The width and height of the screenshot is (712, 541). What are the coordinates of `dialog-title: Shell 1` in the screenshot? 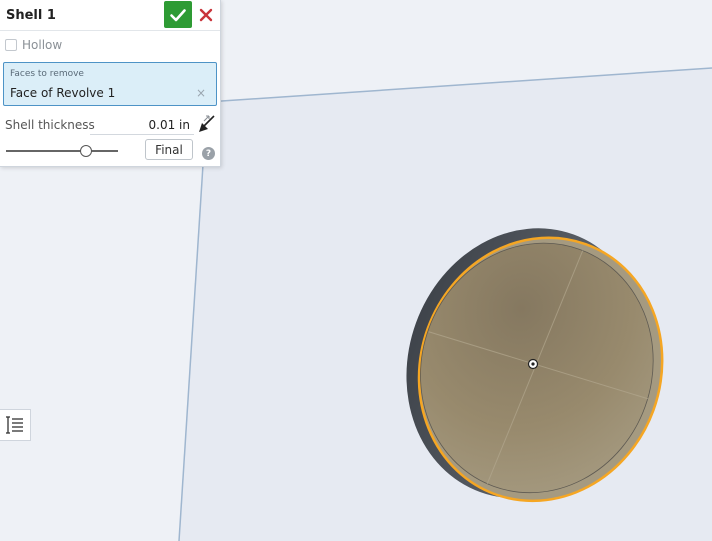 It's located at (31, 15).